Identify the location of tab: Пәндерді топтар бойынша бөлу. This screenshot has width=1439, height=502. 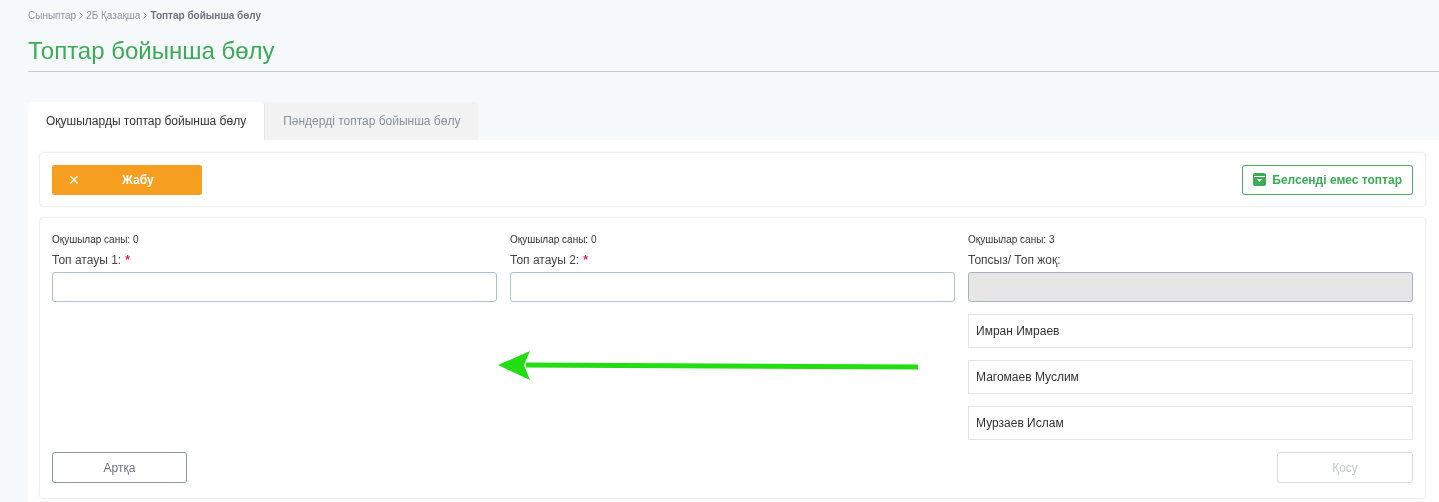
(371, 121).